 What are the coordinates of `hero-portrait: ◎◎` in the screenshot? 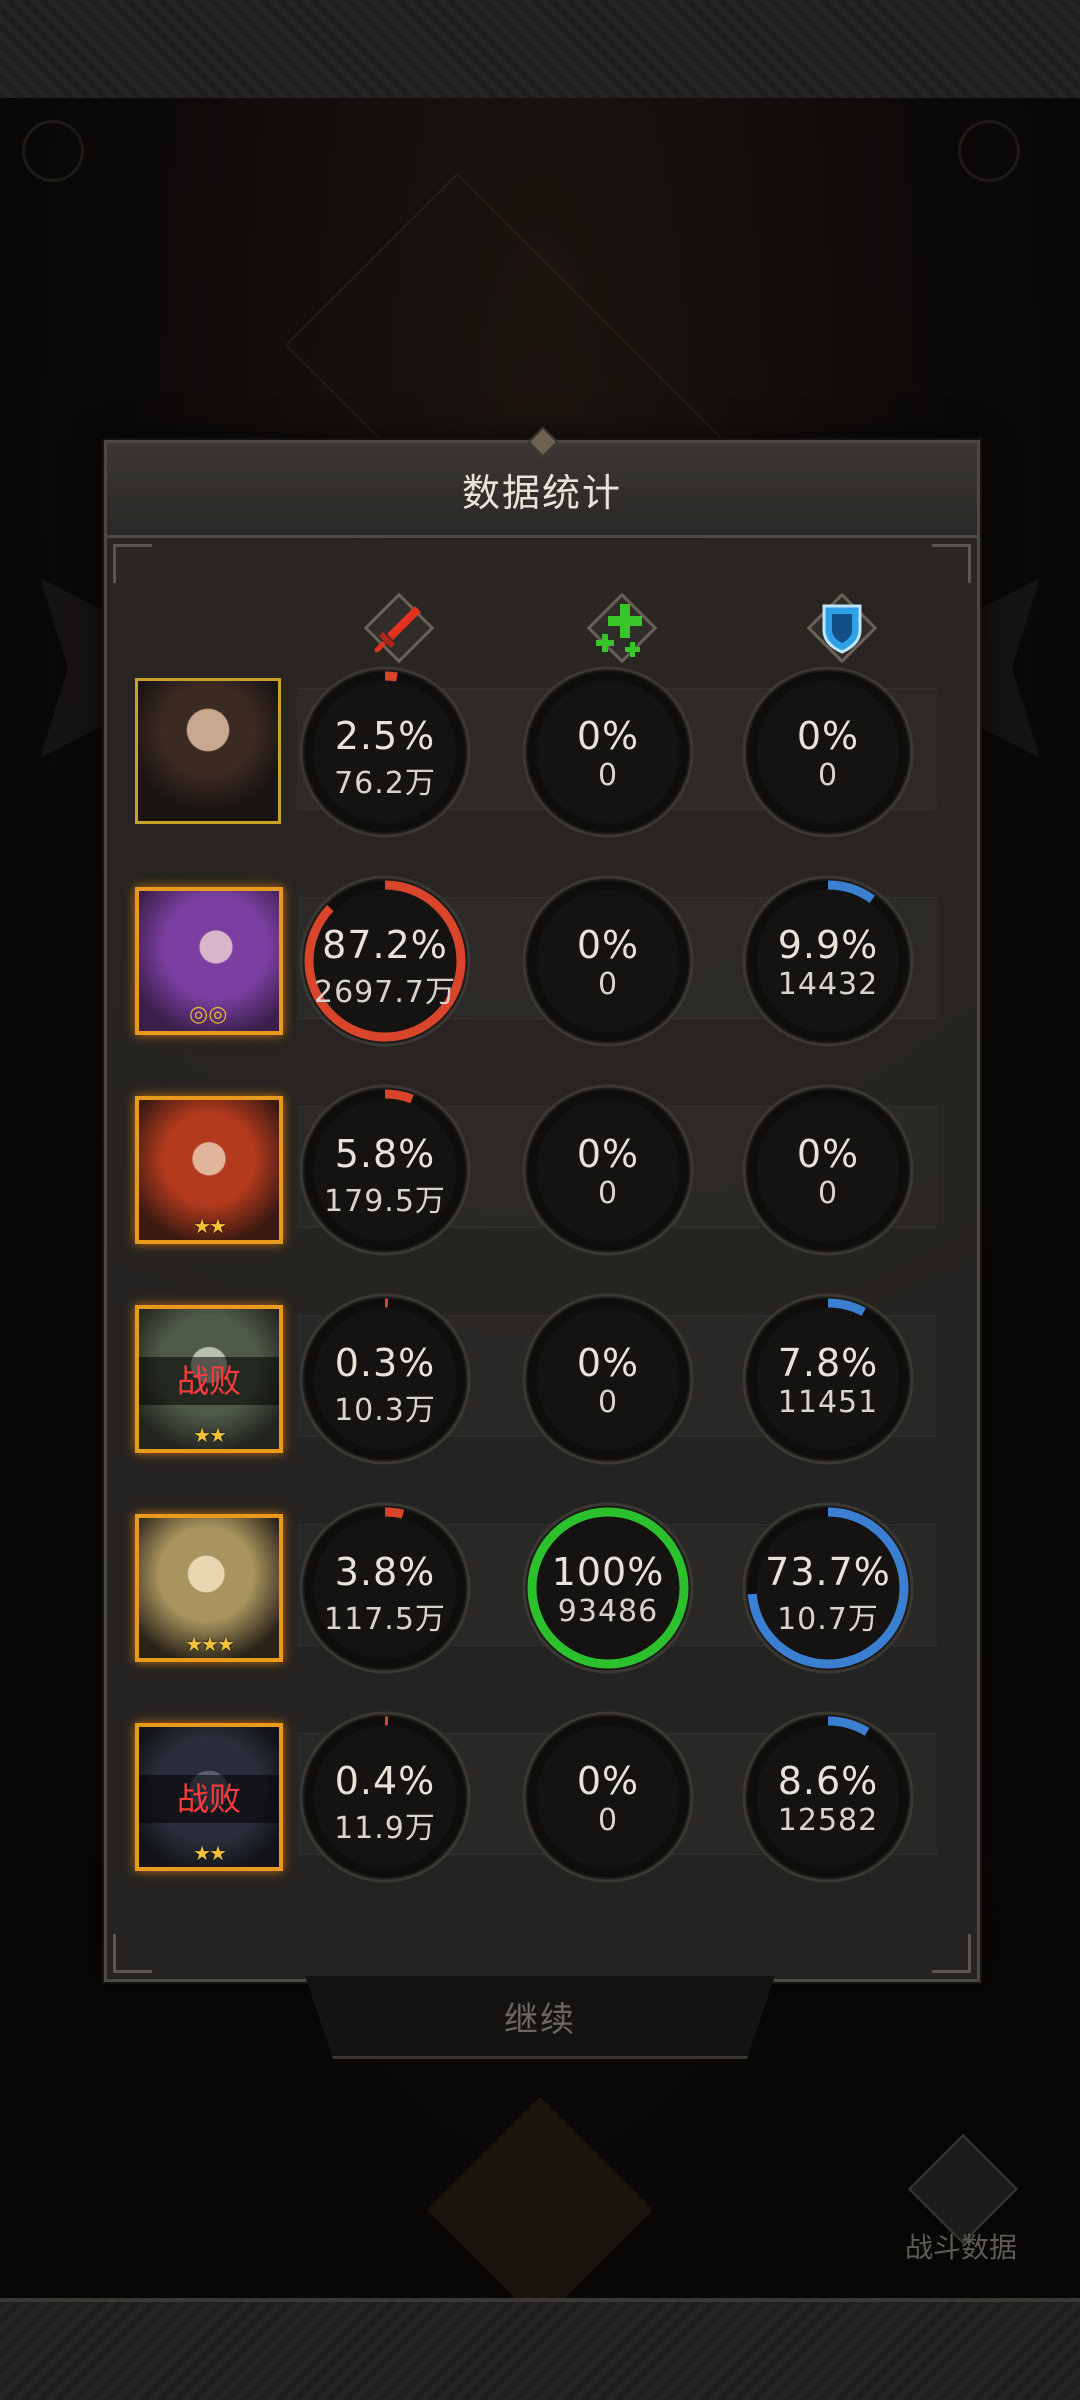 It's located at (209, 961).